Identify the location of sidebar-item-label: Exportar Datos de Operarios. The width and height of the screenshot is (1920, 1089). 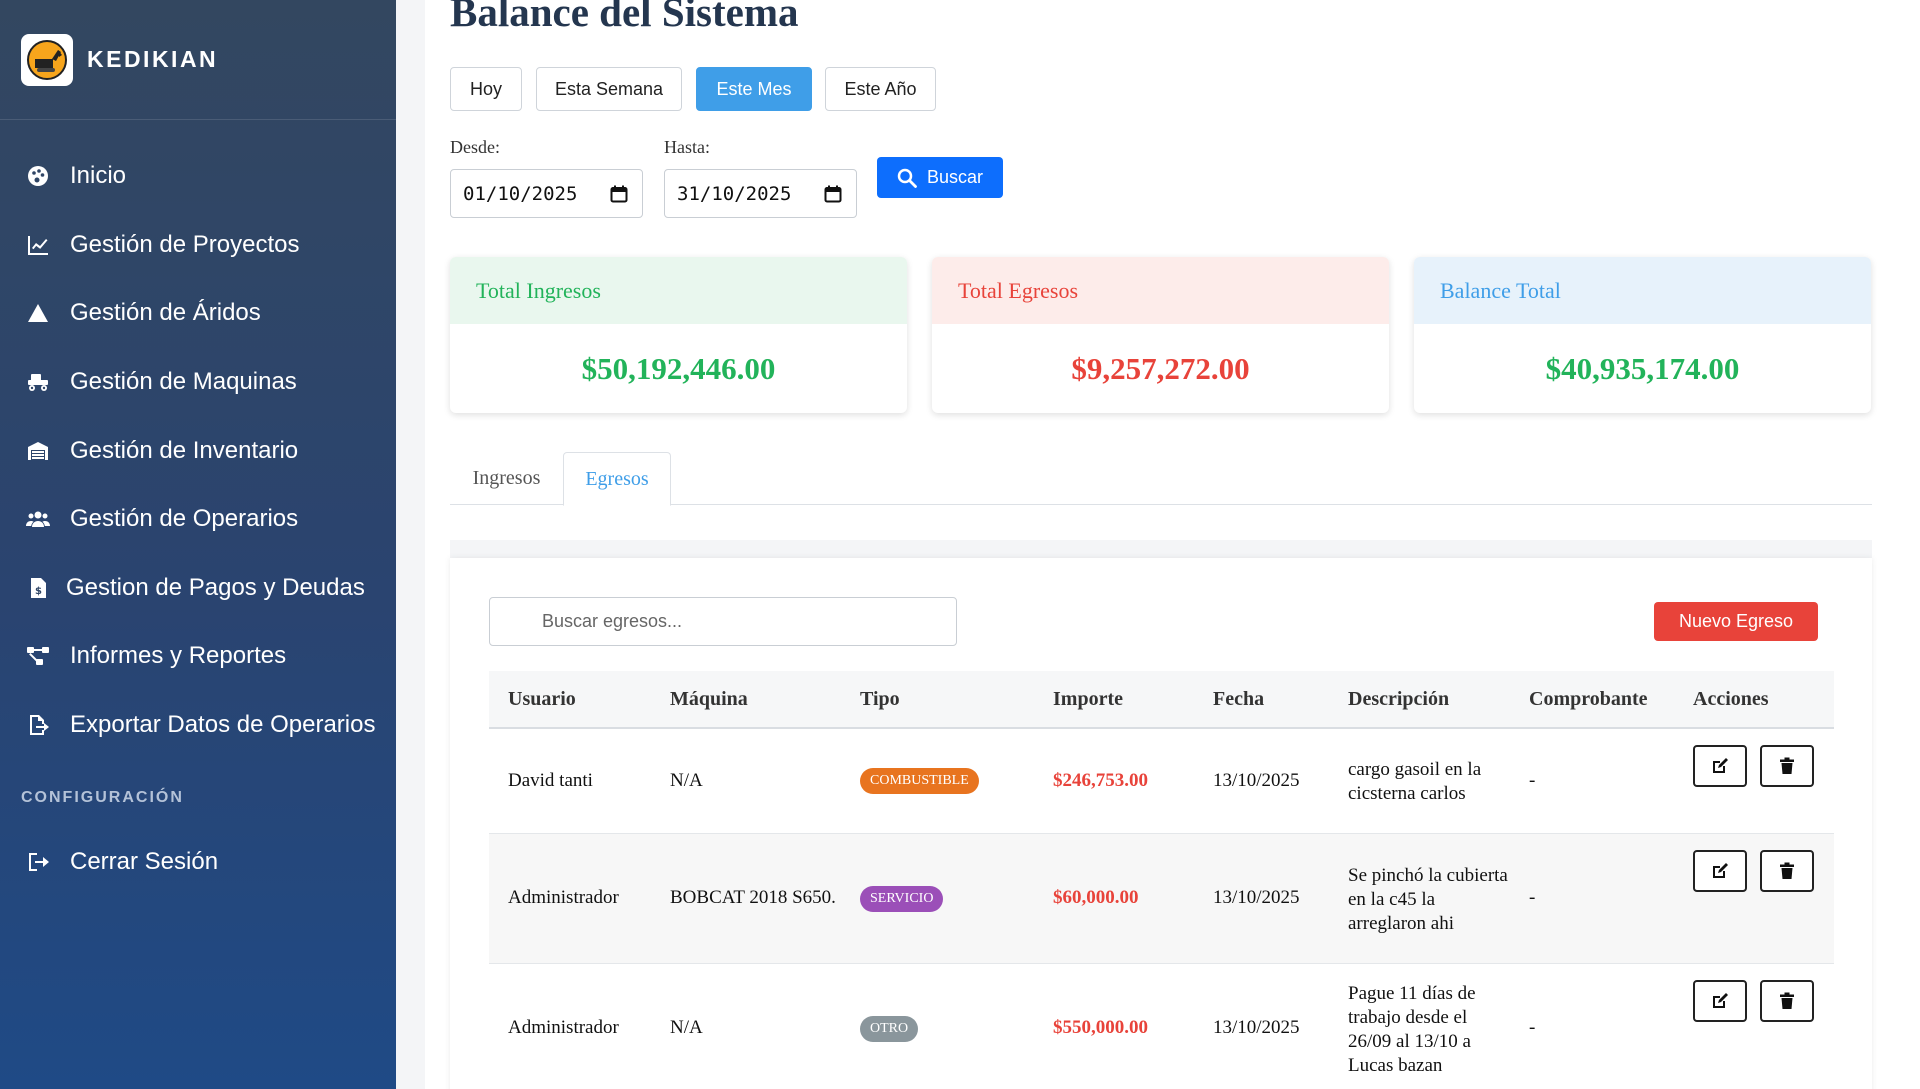
(223, 725).